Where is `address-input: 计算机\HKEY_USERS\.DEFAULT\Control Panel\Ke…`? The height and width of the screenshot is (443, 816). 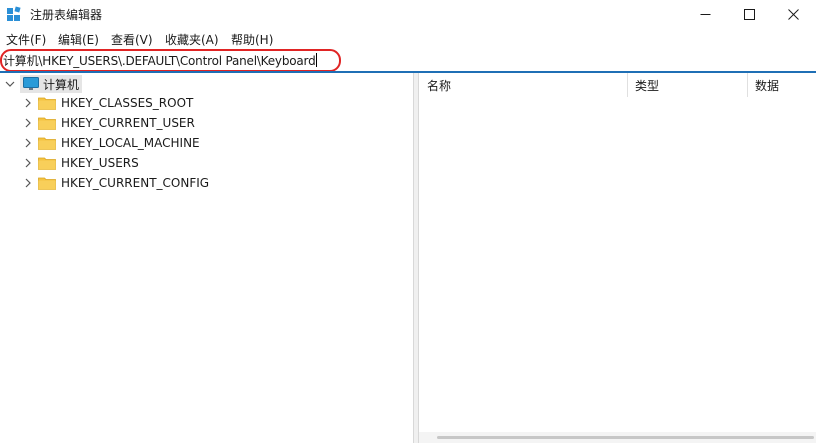
address-input: 计算机\HKEY_USERS\.DEFAULT\Control Panel\Ke… is located at coordinates (160, 60).